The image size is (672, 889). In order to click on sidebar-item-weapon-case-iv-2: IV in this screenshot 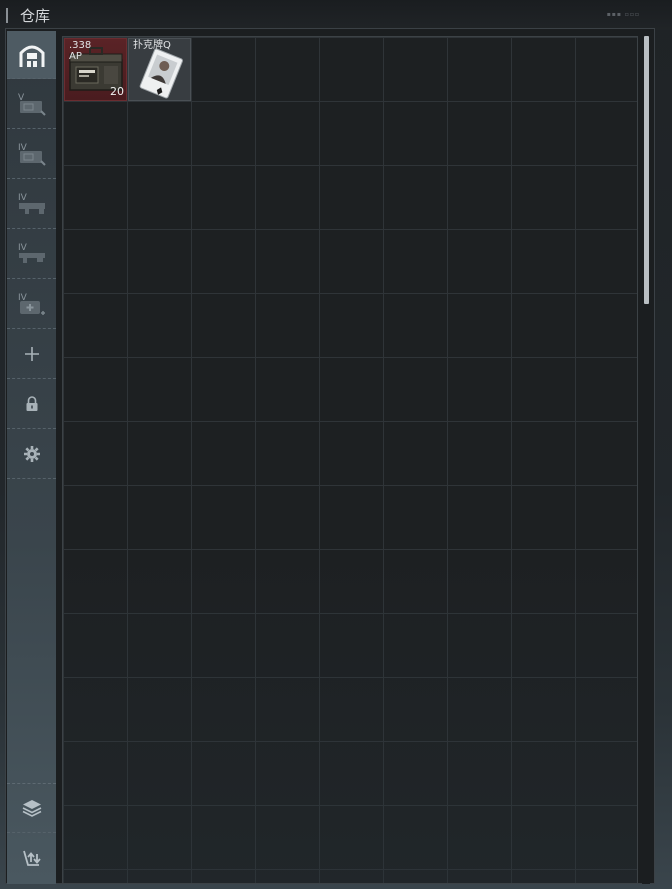, I will do `click(31, 254)`.